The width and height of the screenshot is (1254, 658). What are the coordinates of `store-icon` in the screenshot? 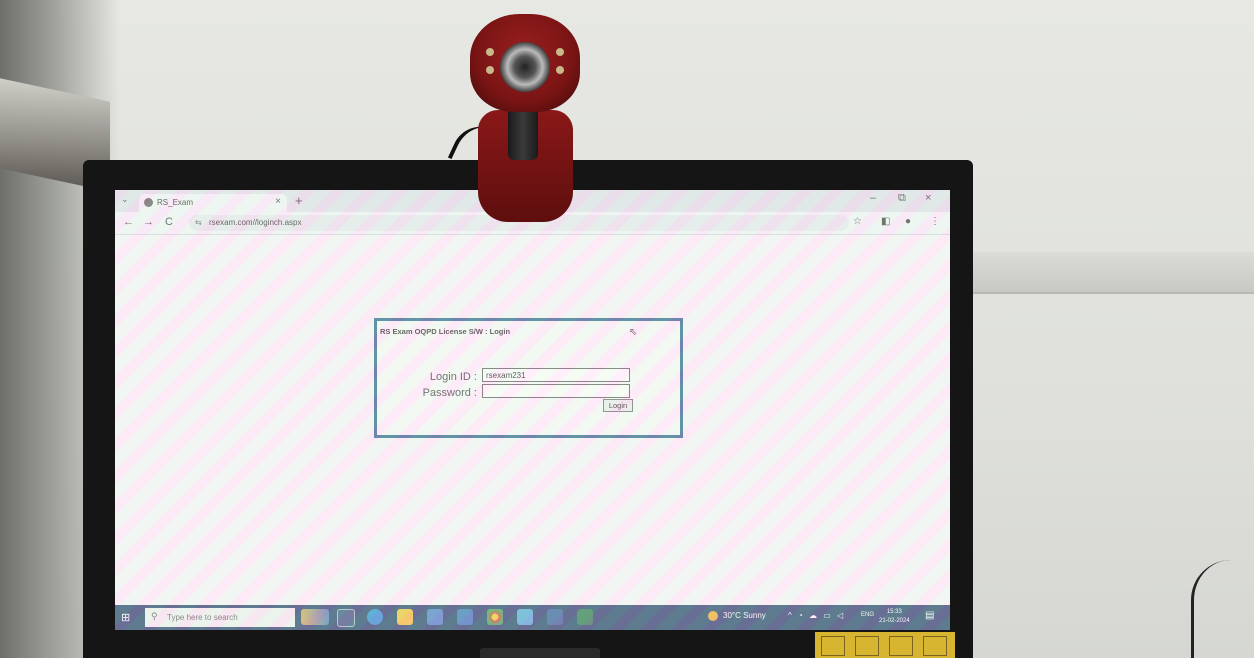 It's located at (435, 617).